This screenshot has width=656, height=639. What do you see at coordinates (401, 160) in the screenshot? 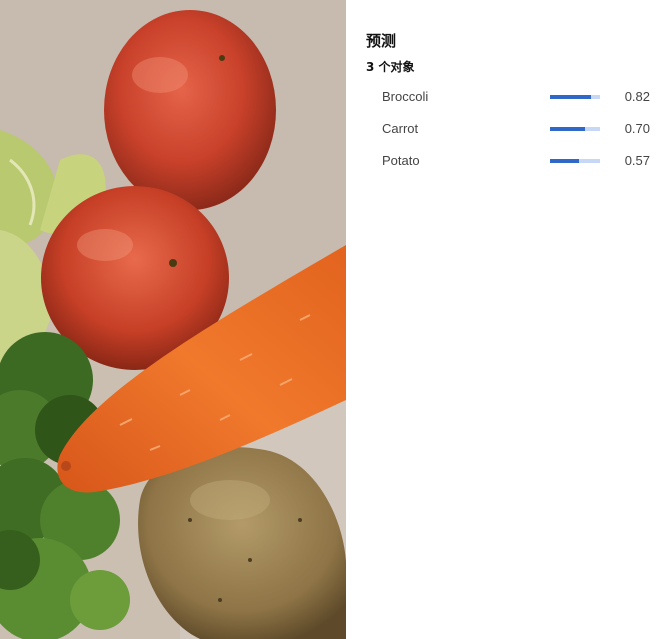
I see `prediction-label: Potato` at bounding box center [401, 160].